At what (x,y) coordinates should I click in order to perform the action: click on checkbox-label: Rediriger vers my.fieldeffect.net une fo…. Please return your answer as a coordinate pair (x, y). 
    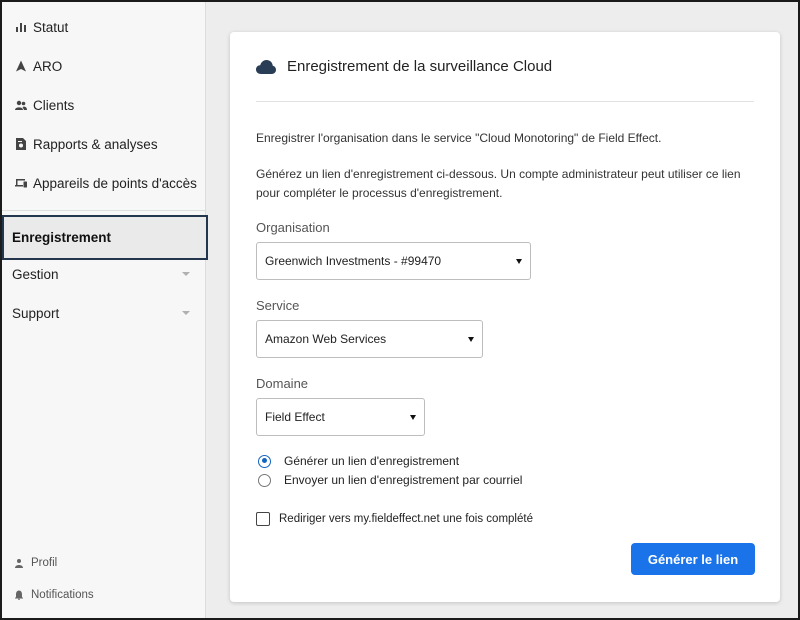
    Looking at the image, I should click on (406, 519).